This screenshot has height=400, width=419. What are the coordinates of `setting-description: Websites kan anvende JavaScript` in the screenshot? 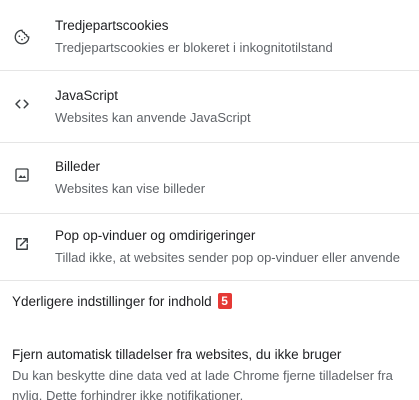 It's located at (153, 117).